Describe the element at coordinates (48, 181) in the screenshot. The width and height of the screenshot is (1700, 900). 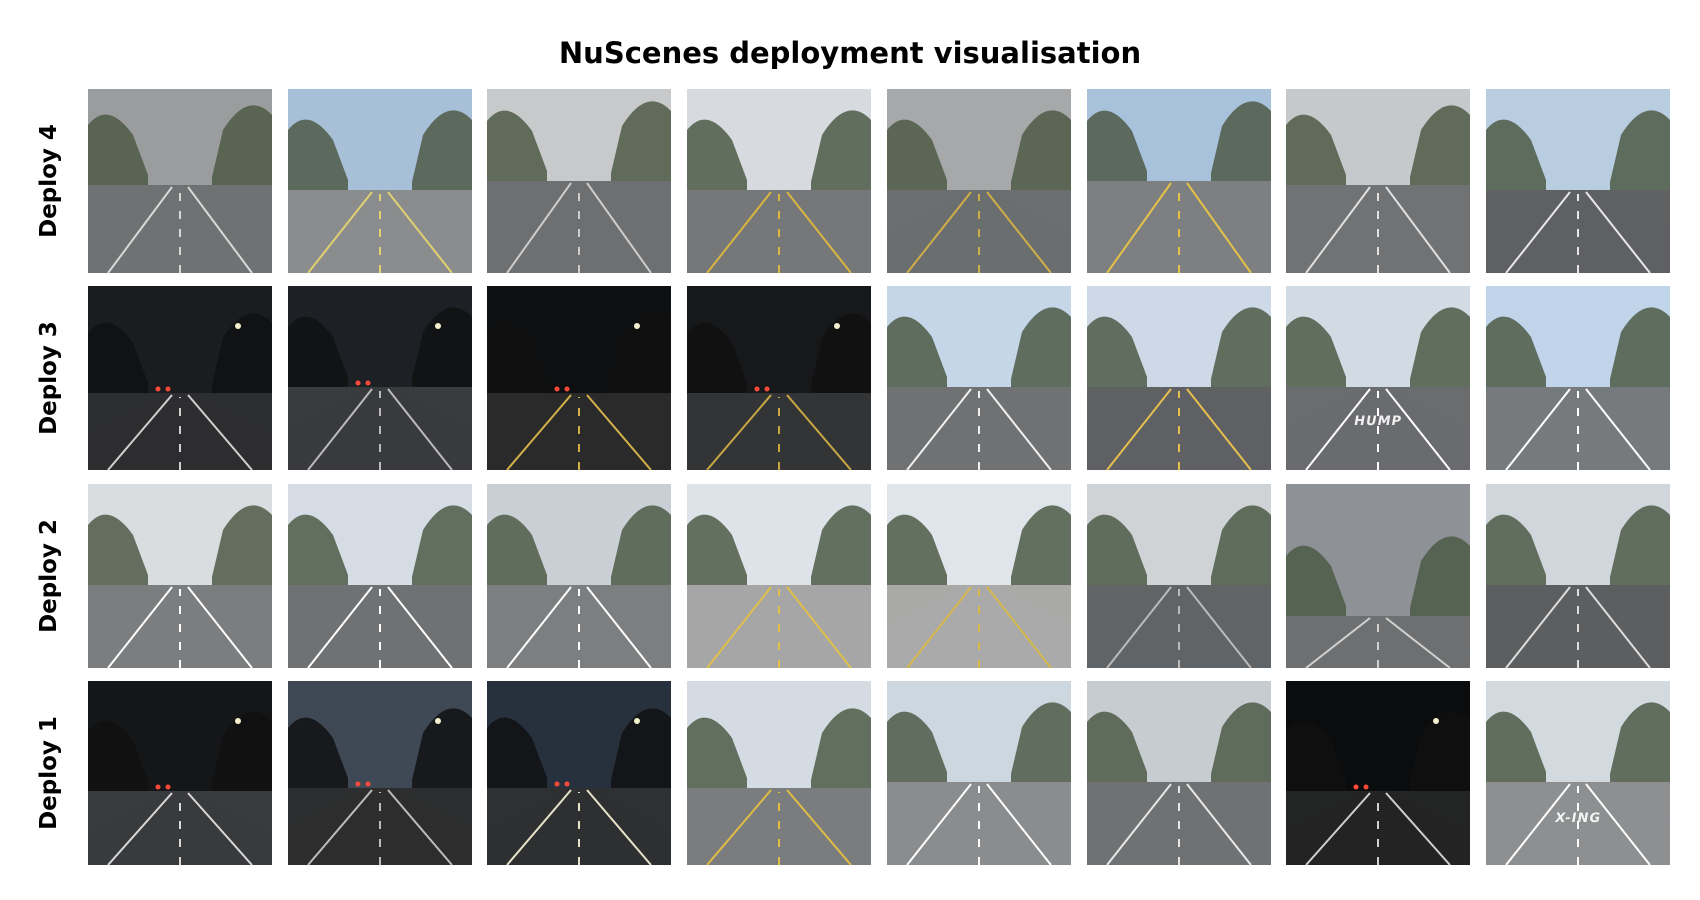
I see `row-label-deploy-4: Deploy 4` at that location.